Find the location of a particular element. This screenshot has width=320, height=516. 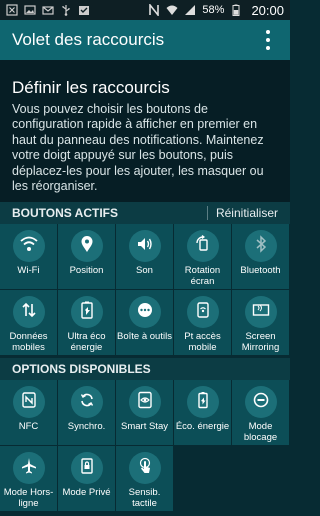

tile-label: Mode Hors-ligne is located at coordinates (28, 498).